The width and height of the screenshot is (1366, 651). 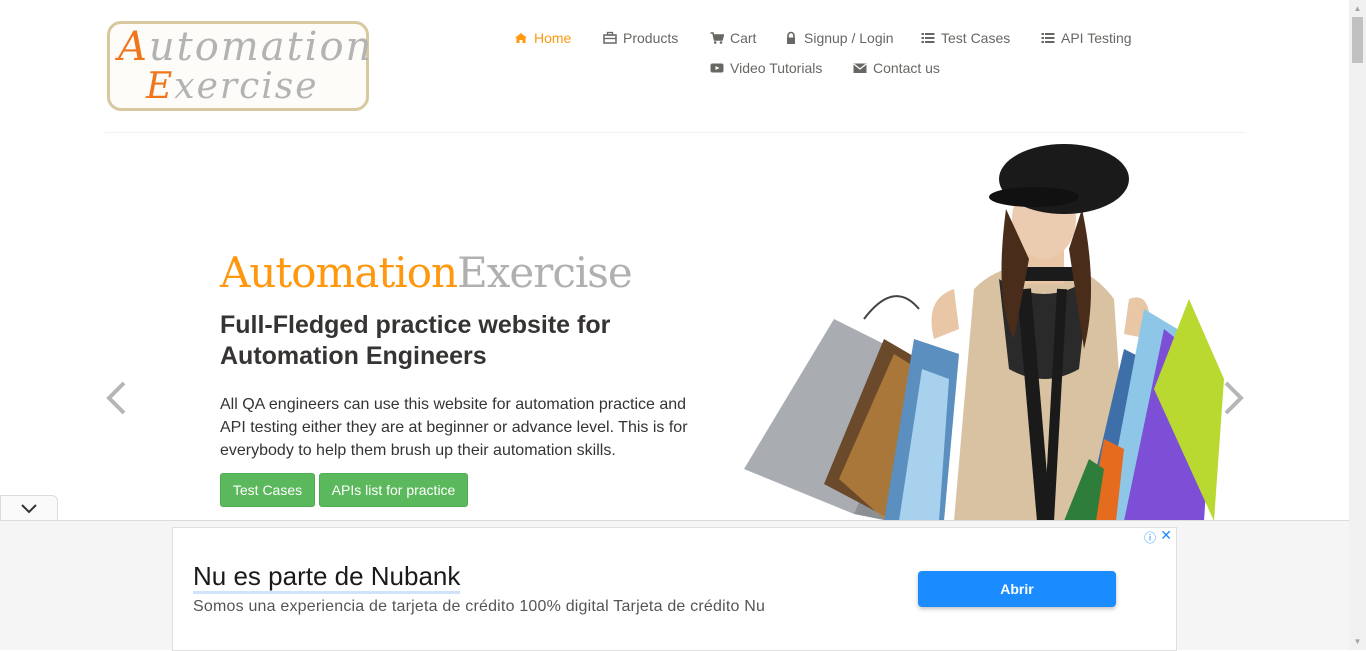 What do you see at coordinates (246, 47) in the screenshot?
I see `logo-line-1: Automation` at bounding box center [246, 47].